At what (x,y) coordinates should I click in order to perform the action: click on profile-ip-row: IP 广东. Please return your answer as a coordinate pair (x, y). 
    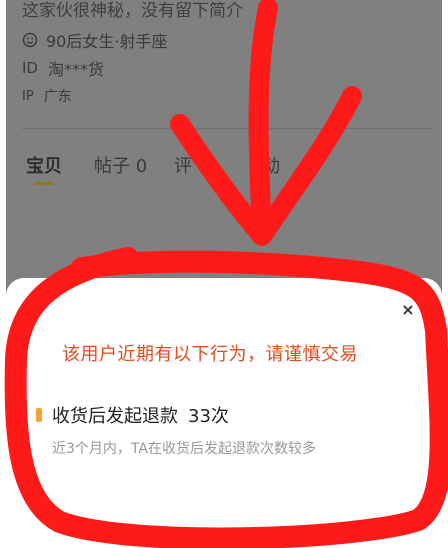
    Looking at the image, I should click on (47, 96).